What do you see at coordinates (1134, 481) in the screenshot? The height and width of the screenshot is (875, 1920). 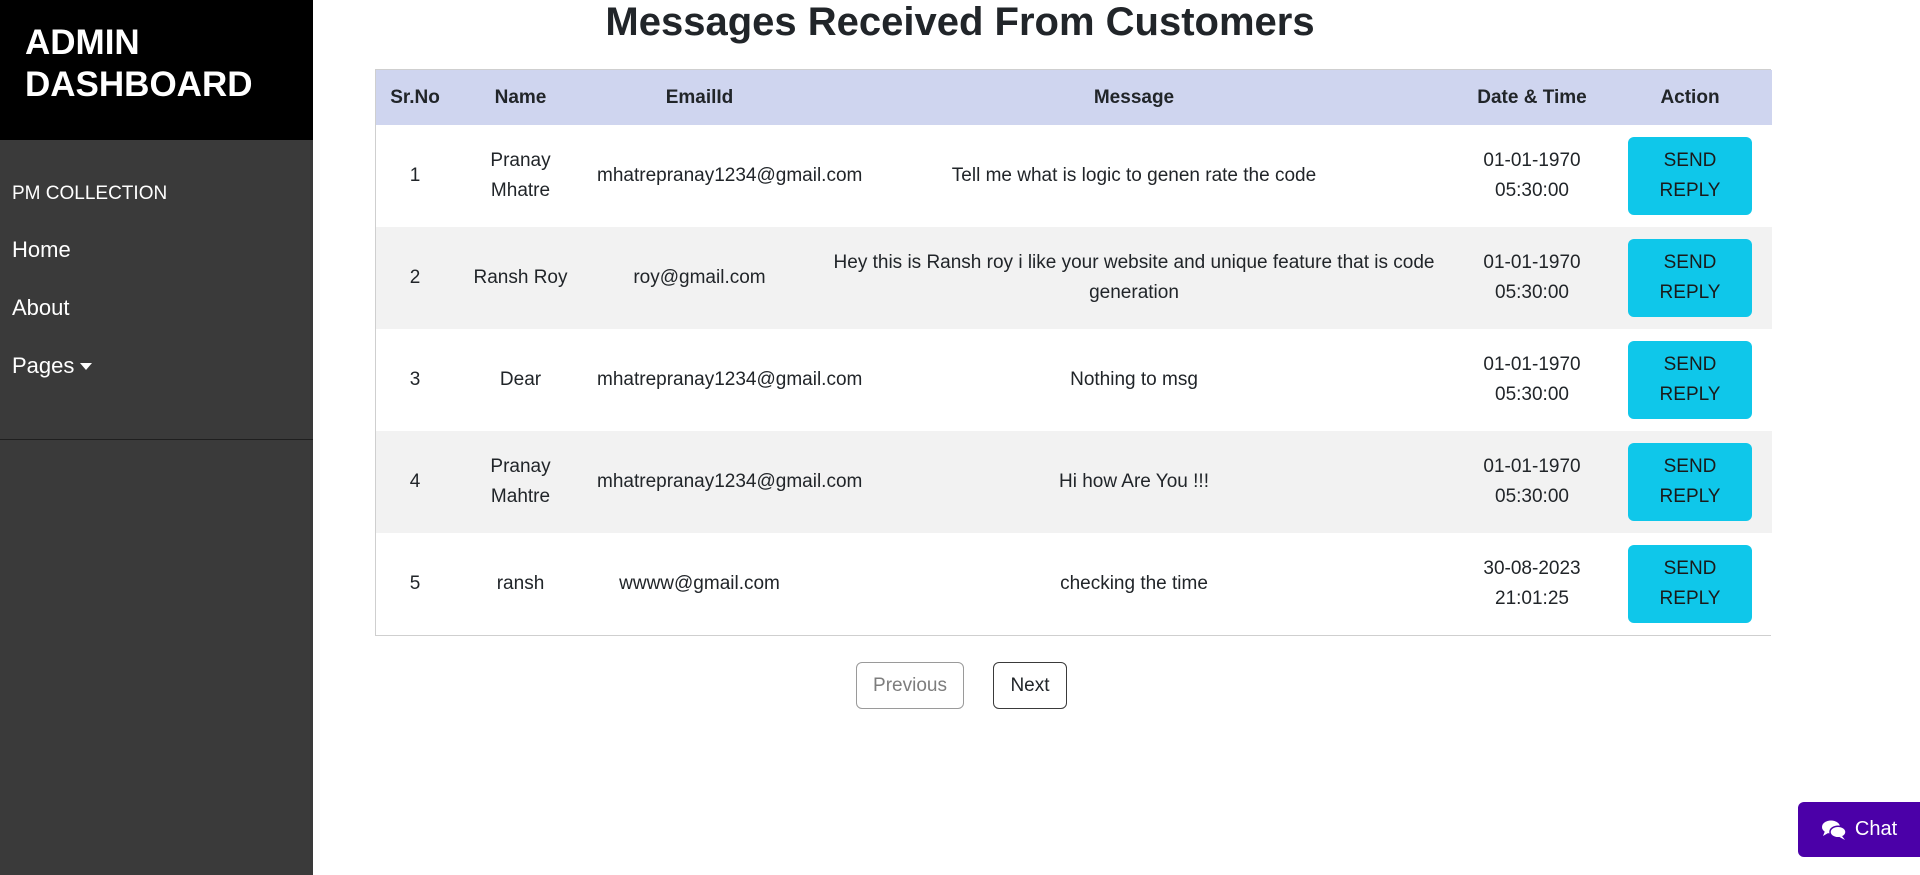 I see `cell-message: Hi how Are You !!!` at bounding box center [1134, 481].